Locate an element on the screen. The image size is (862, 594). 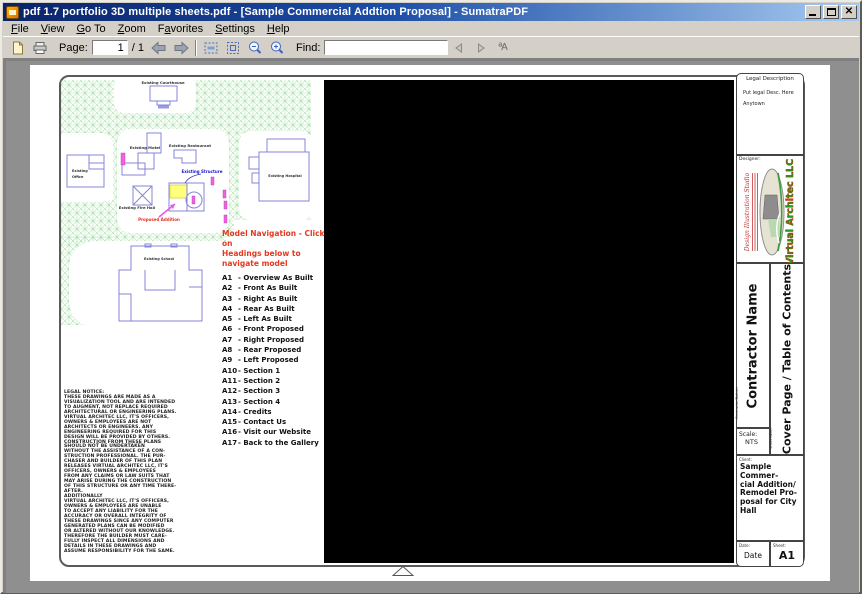
label-school: Existing School is located at coordinates (159, 259).